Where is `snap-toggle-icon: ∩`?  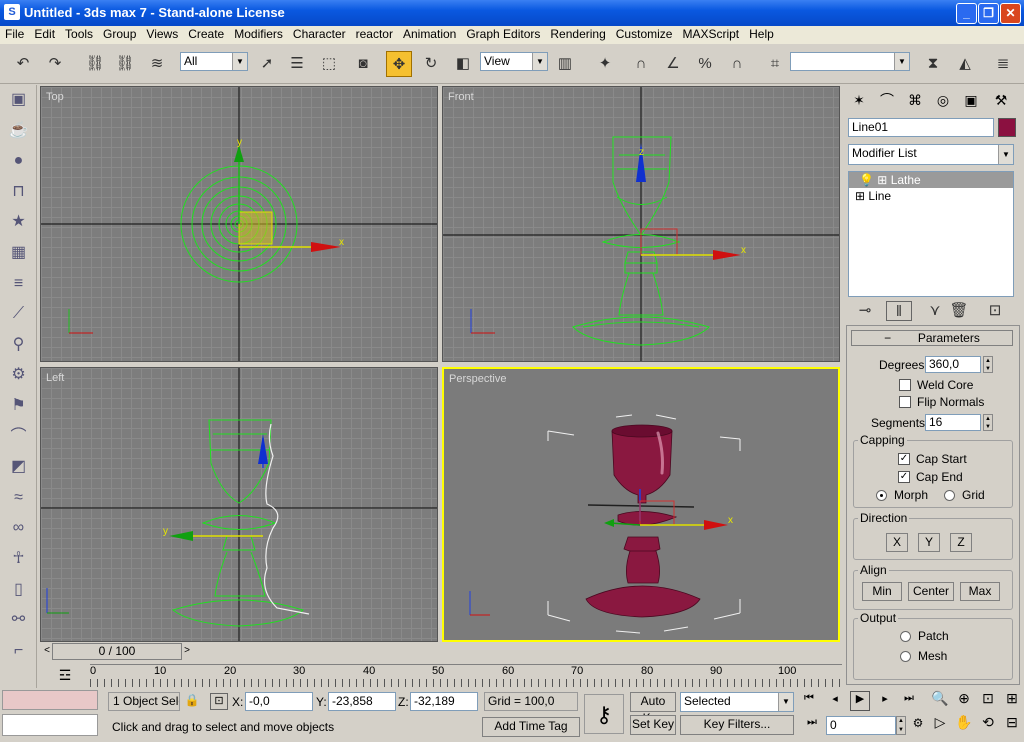 snap-toggle-icon: ∩ is located at coordinates (641, 64).